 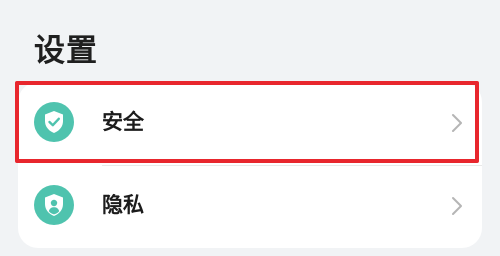 What do you see at coordinates (54, 205) in the screenshot?
I see `shield-person-icon` at bounding box center [54, 205].